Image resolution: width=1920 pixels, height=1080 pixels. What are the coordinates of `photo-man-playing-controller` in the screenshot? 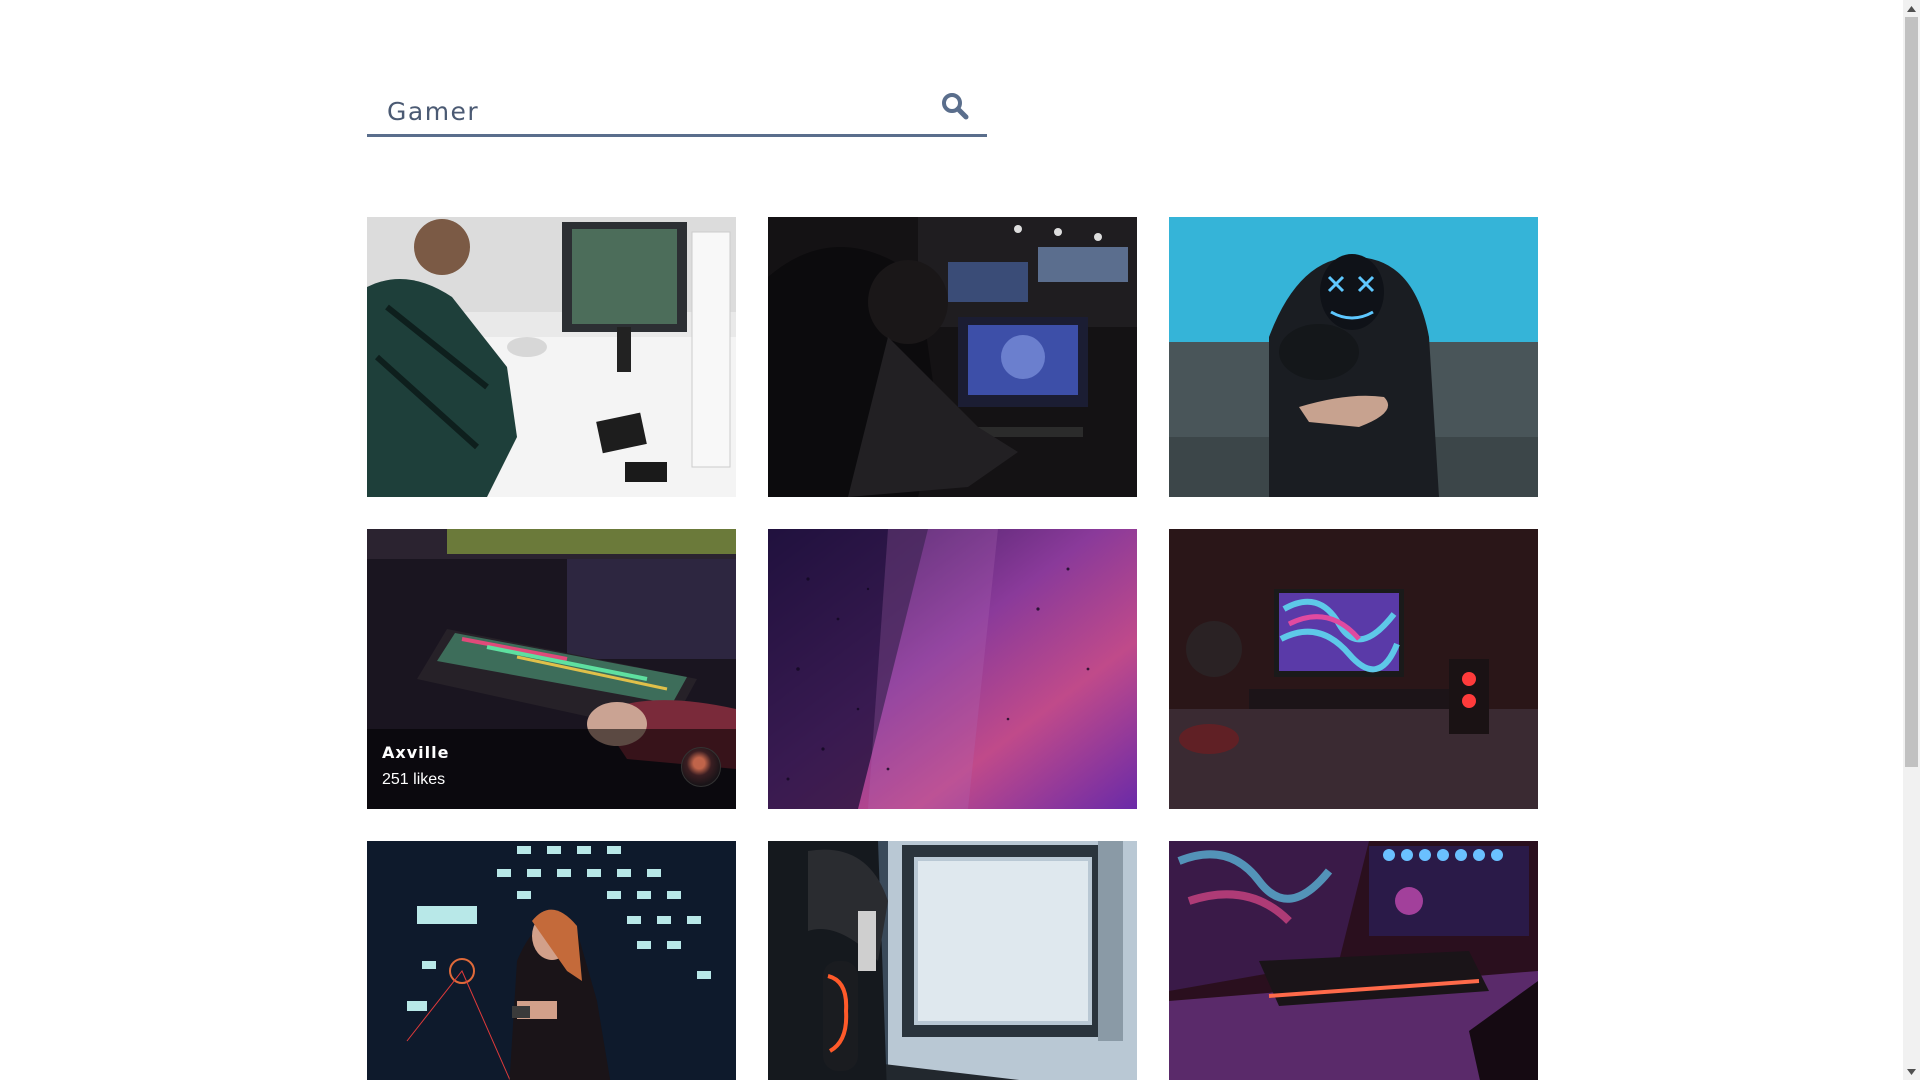 It's located at (551, 357).